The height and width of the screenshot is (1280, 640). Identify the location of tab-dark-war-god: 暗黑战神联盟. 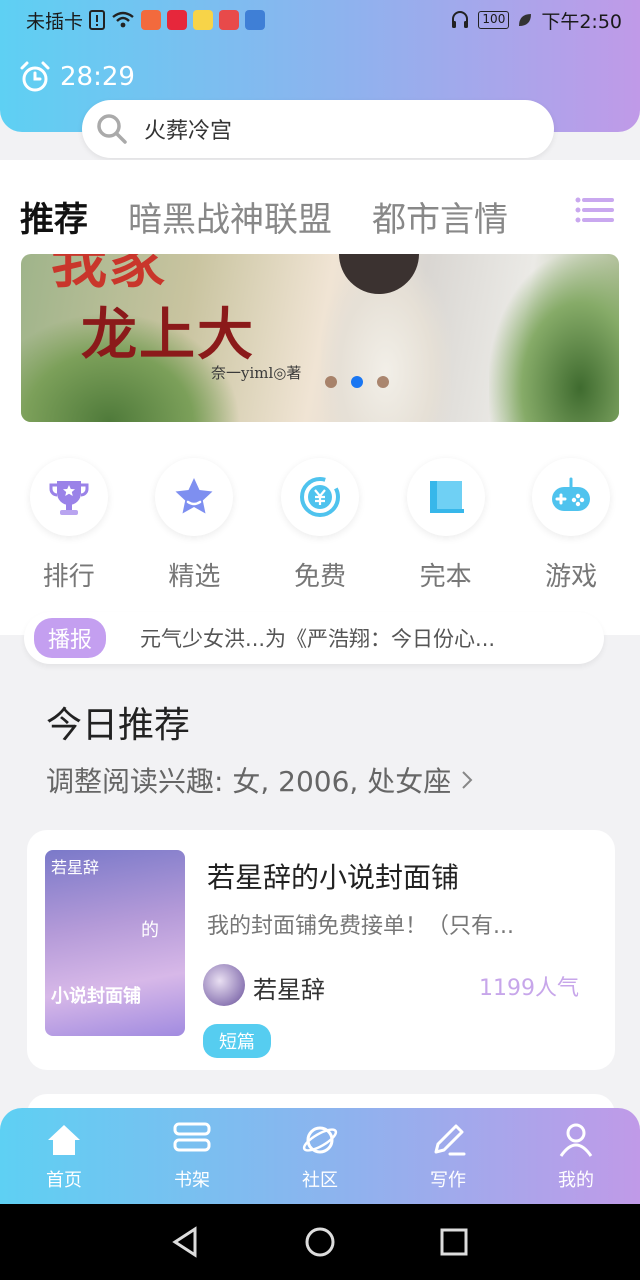
(230, 216).